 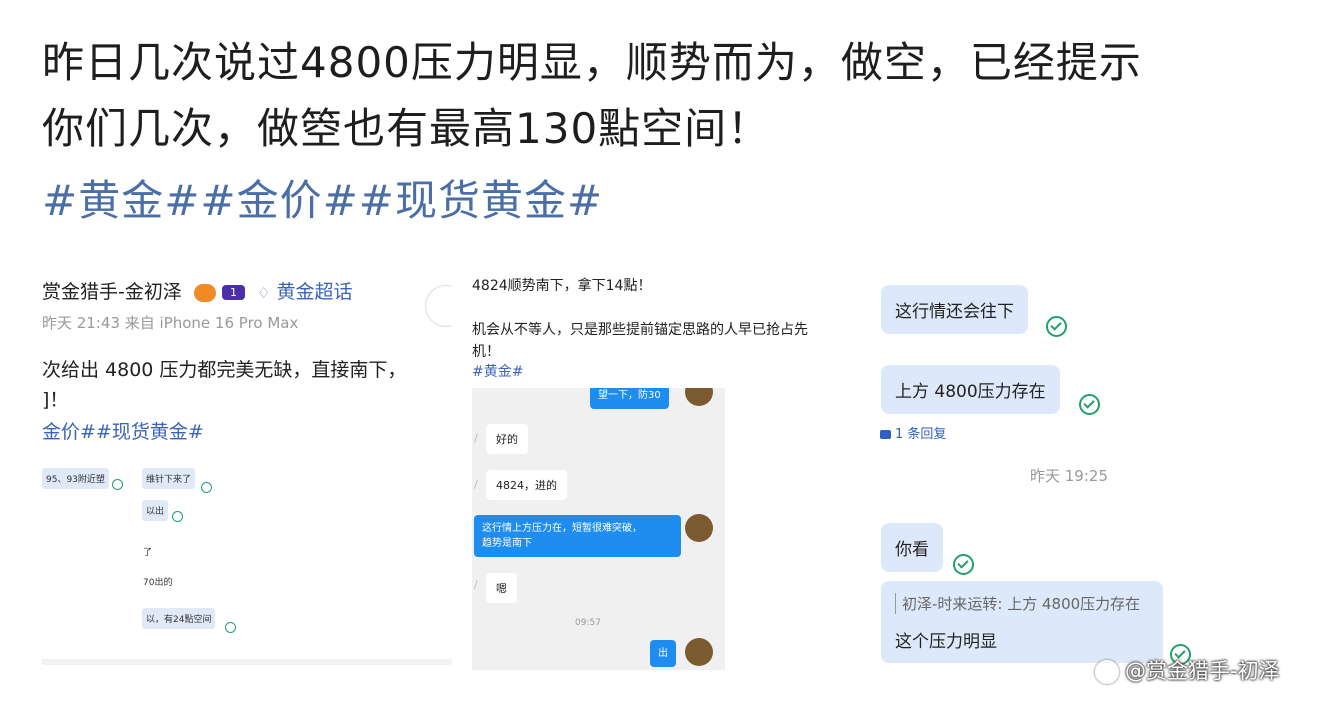 What do you see at coordinates (1017, 603) in the screenshot?
I see `quoted-message: 初泽-时来运转: 上方 4800压力存在` at bounding box center [1017, 603].